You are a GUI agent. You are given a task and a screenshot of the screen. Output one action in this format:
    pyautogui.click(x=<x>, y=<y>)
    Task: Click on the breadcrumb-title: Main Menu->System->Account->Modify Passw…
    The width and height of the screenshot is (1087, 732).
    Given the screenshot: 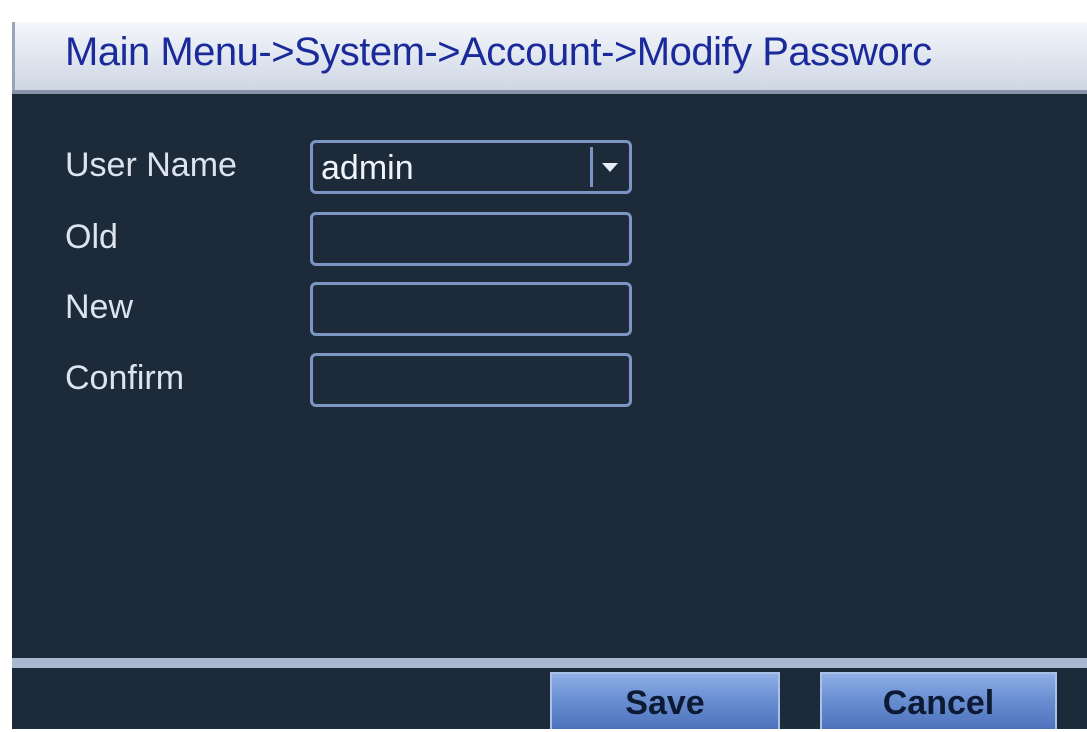 What is the action you would take?
    pyautogui.click(x=498, y=52)
    